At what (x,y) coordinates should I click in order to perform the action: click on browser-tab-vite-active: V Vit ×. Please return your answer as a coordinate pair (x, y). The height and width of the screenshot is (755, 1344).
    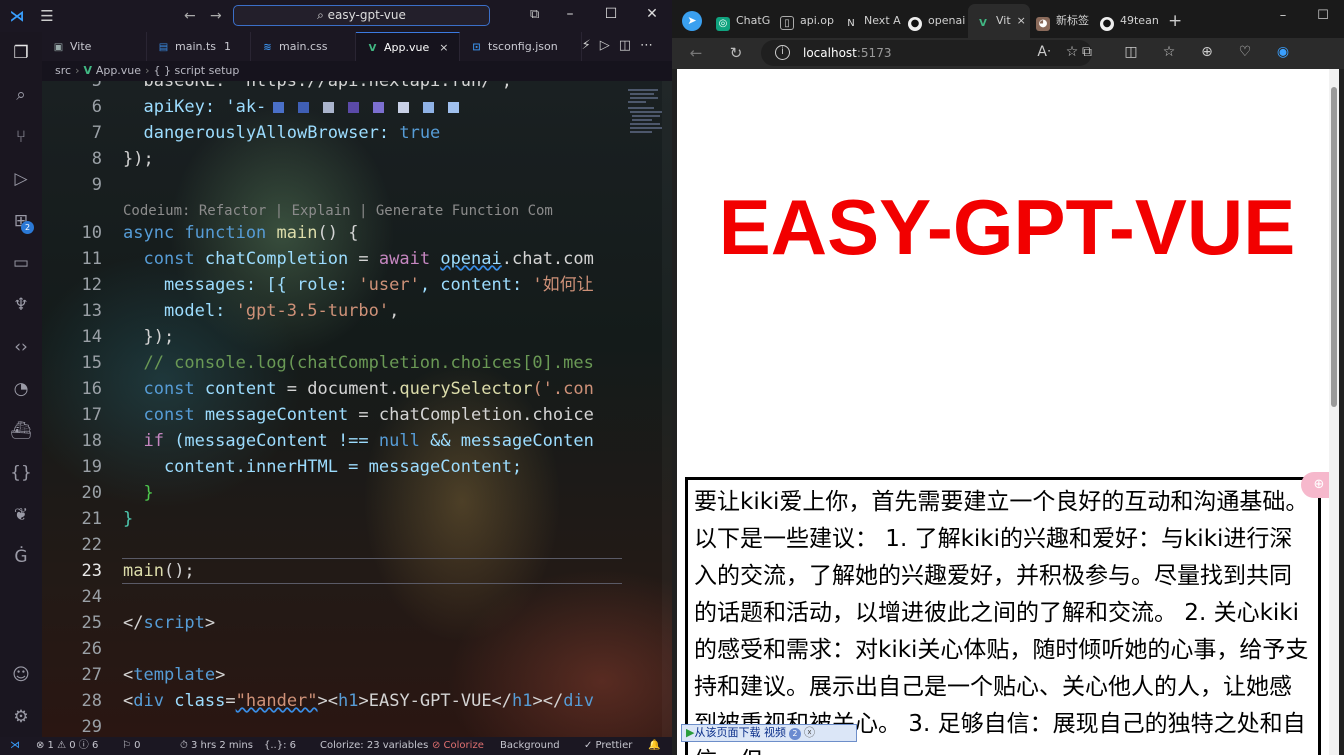
    Looking at the image, I should click on (999, 21).